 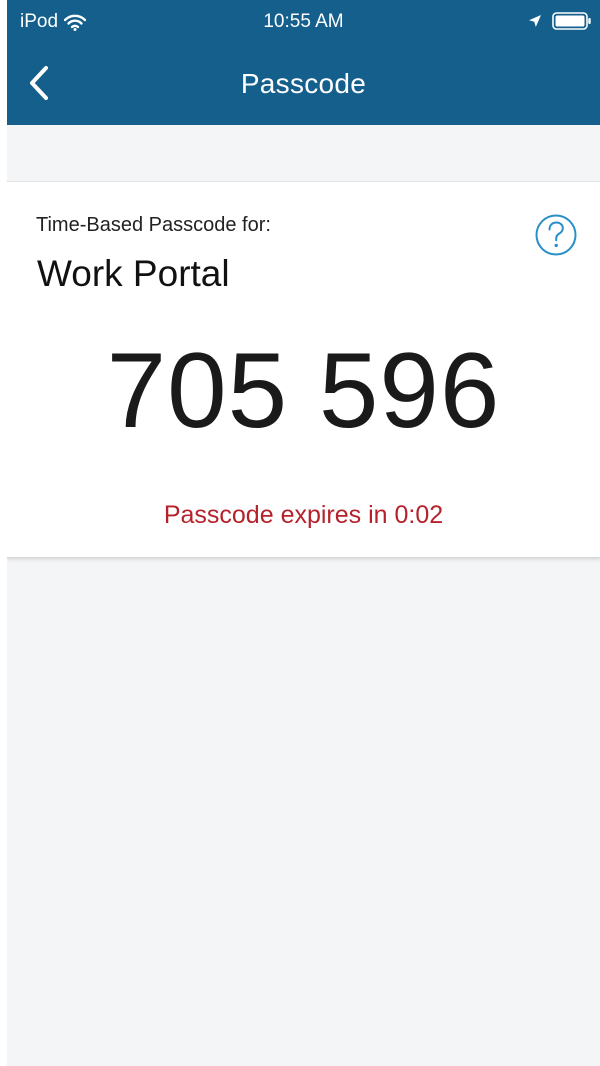 I want to click on top-bar: iPod 10:55 AM Passcode, so click(x=303, y=62).